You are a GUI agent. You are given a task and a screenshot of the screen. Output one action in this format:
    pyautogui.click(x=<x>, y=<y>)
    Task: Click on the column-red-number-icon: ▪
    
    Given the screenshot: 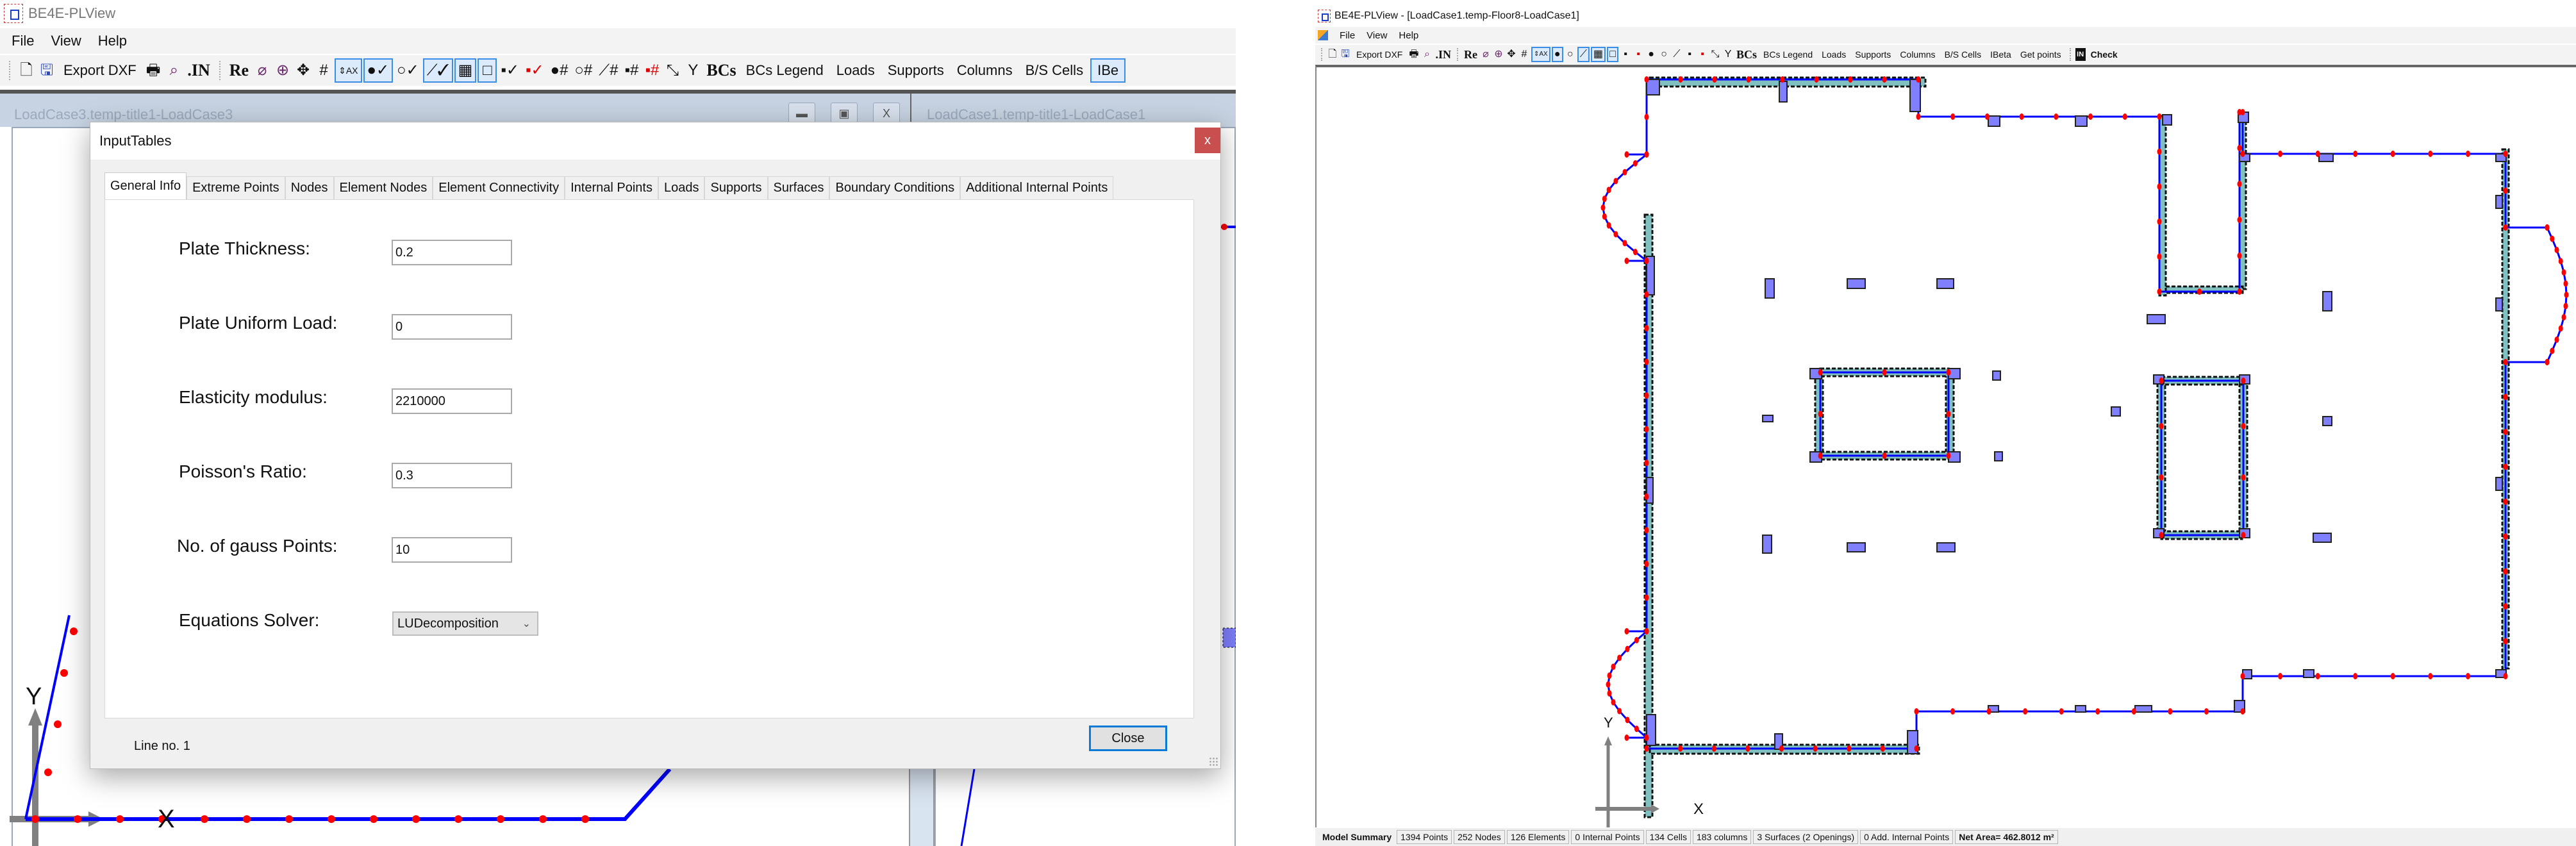 What is the action you would take?
    pyautogui.click(x=1702, y=54)
    